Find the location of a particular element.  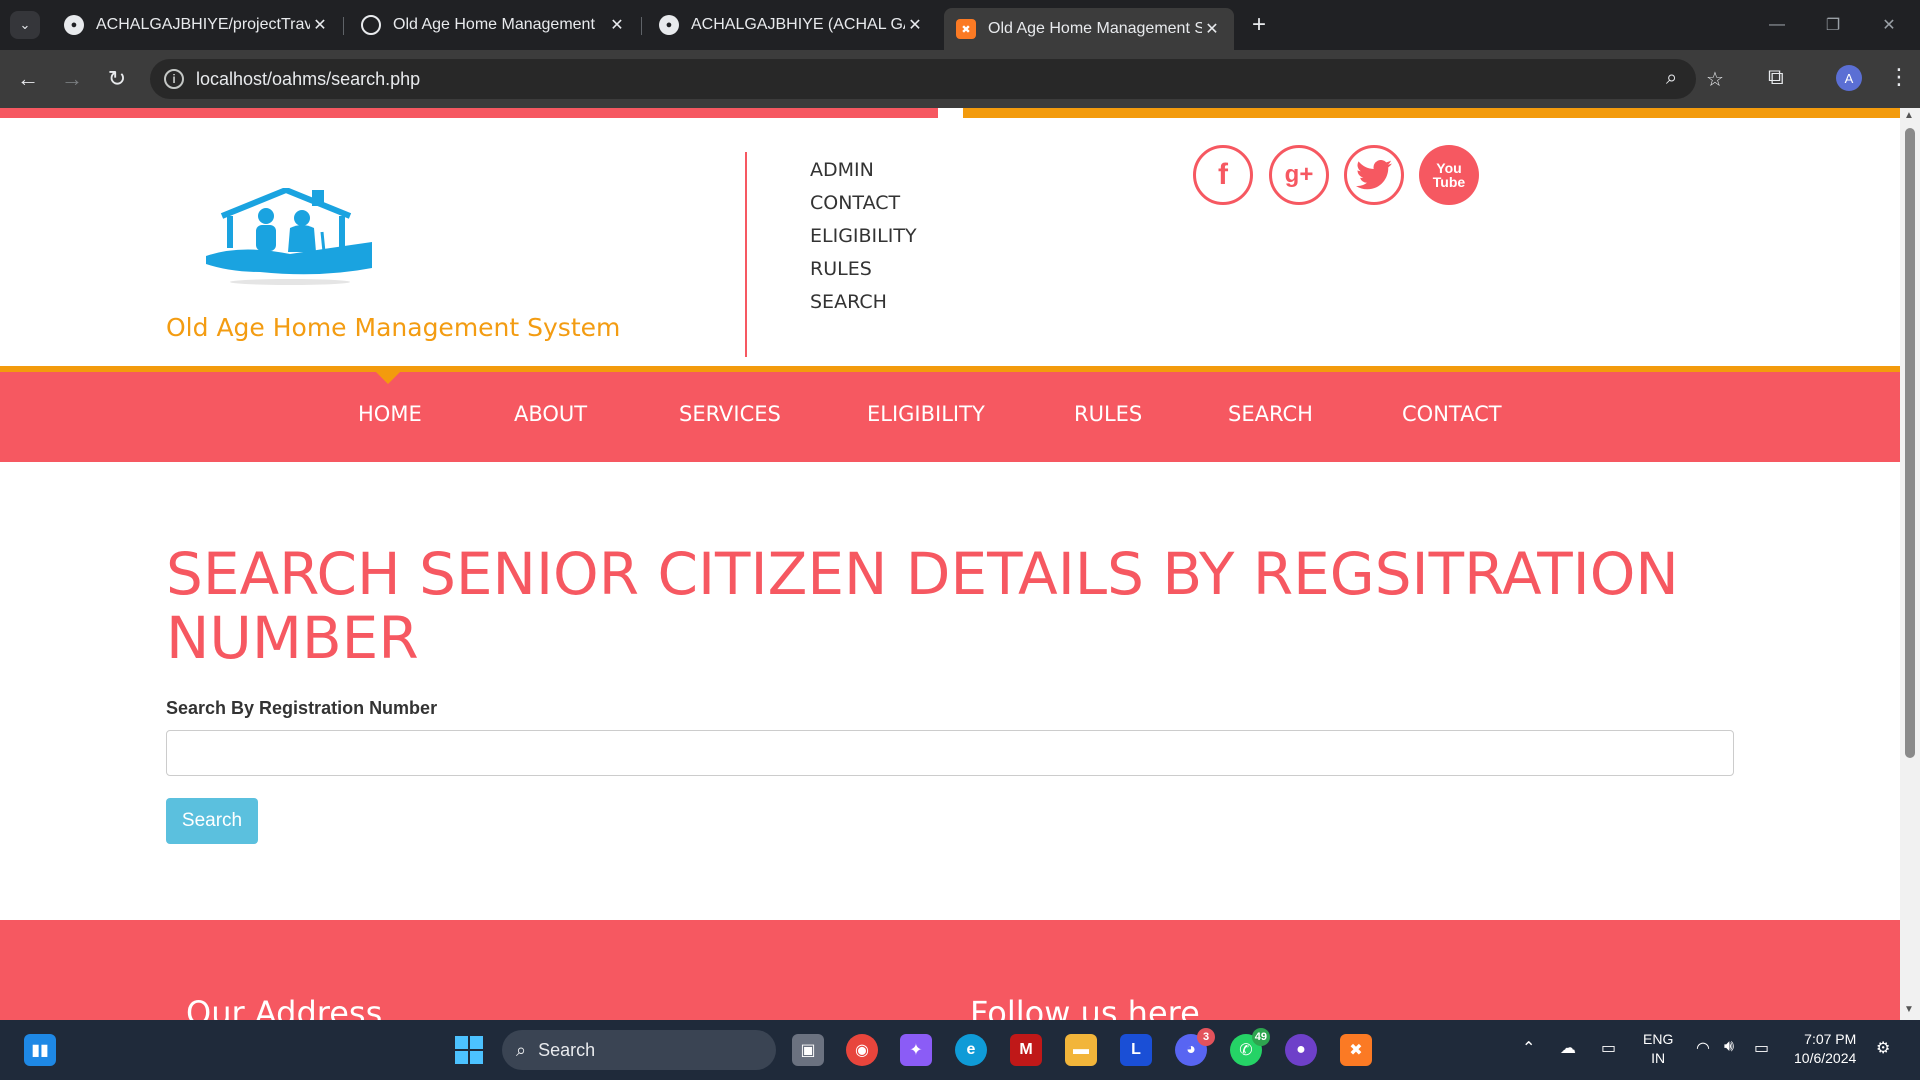

google-plus-icon: g+ is located at coordinates (1299, 175).